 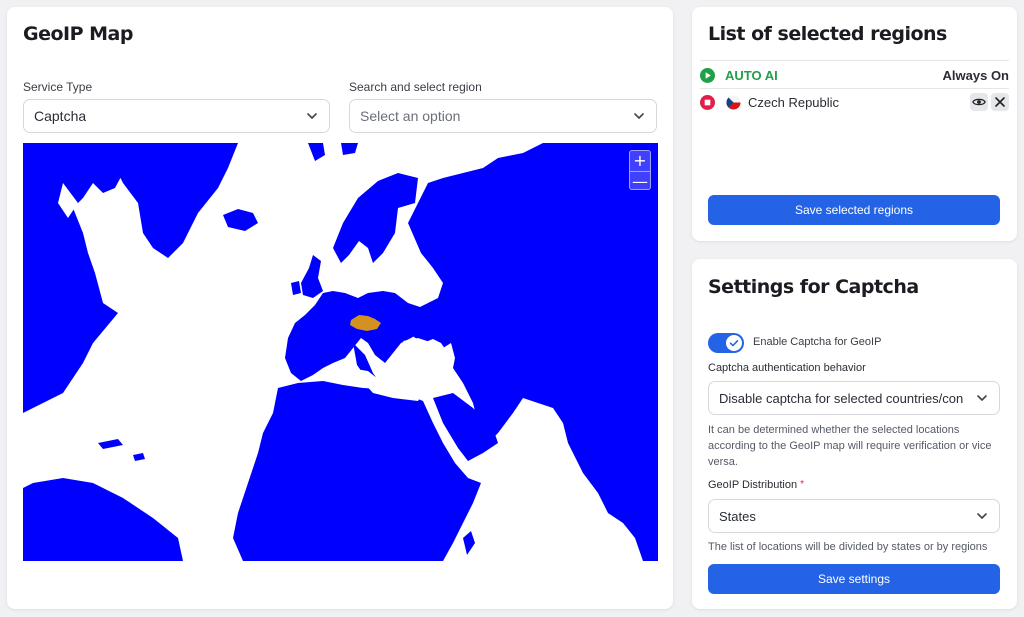 I want to click on distribution-label-text: GeoIP Distribution, so click(x=753, y=485).